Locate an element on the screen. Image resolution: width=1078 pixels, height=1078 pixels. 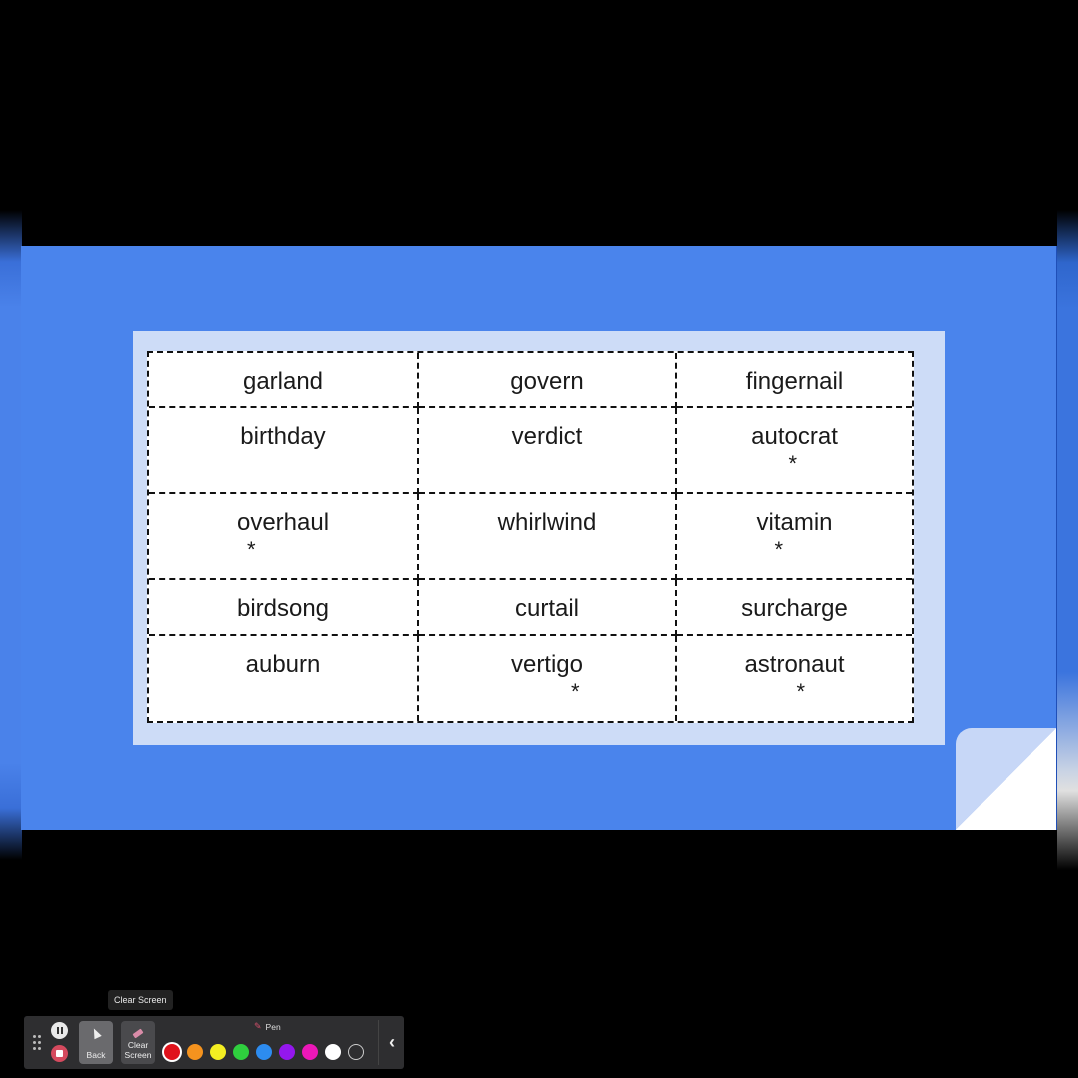
word-text: vertigo is located at coordinates (547, 664).